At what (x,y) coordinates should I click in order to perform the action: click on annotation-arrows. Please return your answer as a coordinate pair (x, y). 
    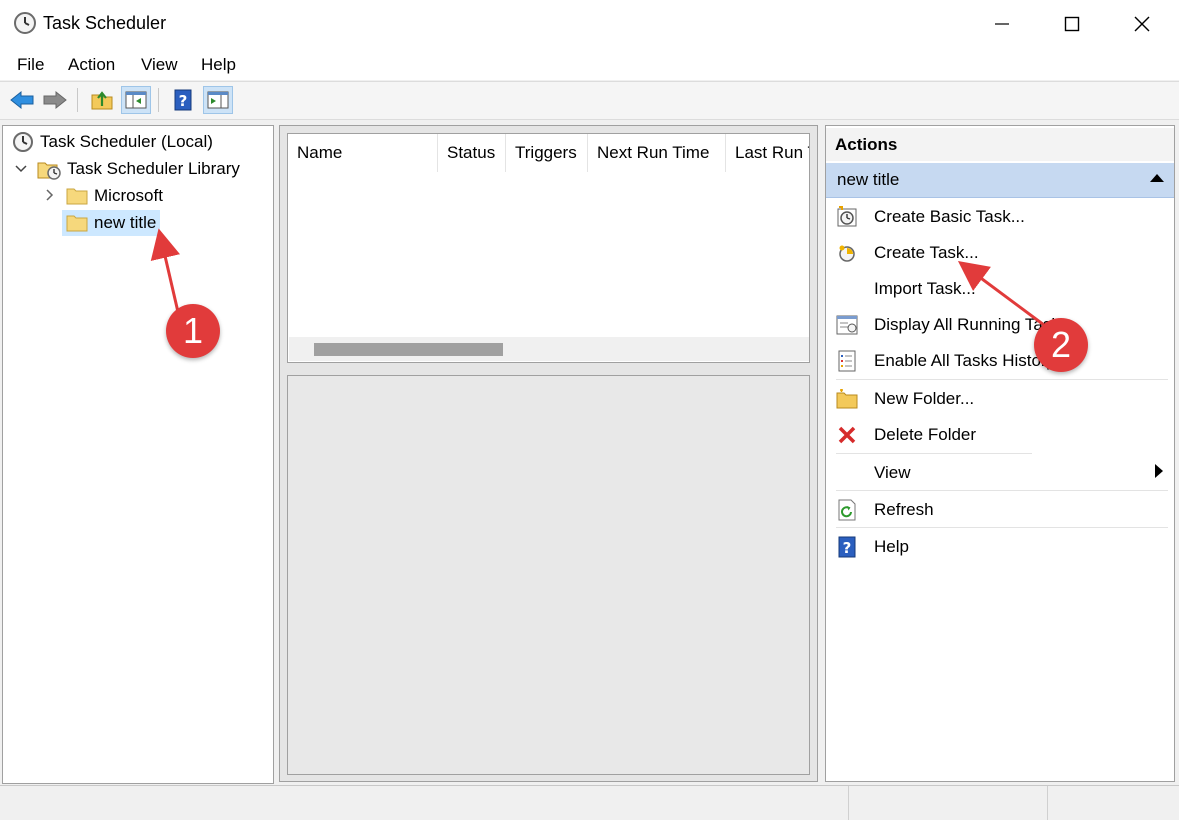
    Looking at the image, I should click on (597, 277).